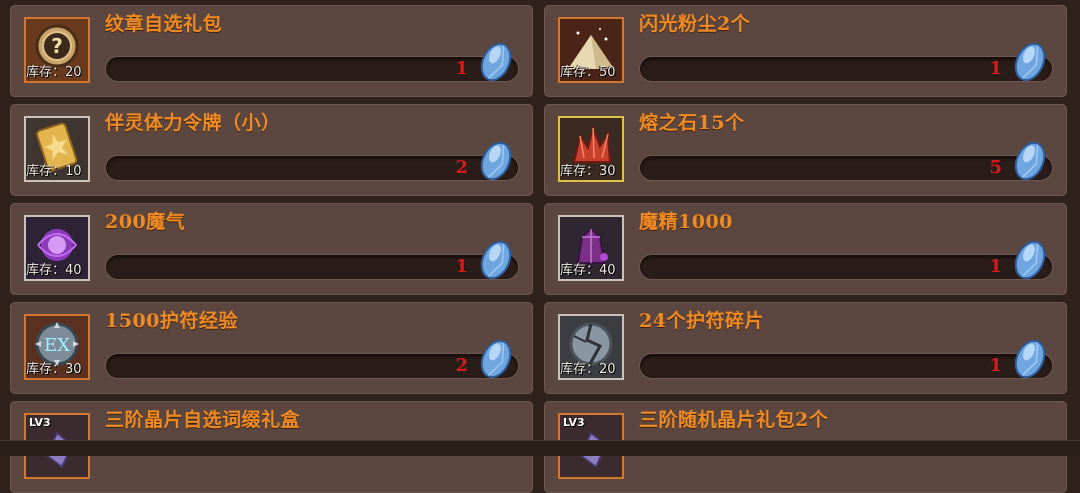 This screenshot has width=1080, height=493. Describe the element at coordinates (591, 149) in the screenshot. I see `item-icon-slot: 库存：30` at that location.